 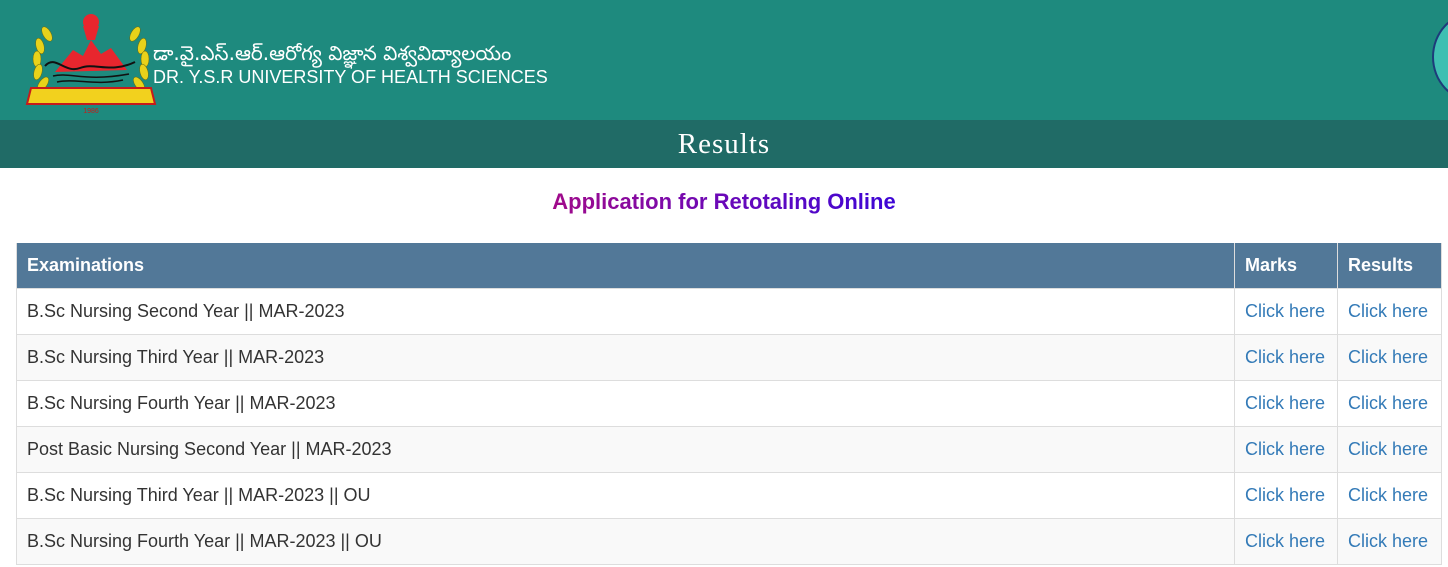 I want to click on exam-name: B.Sc Nursing Second Year || MAR-2023, so click(x=625, y=311).